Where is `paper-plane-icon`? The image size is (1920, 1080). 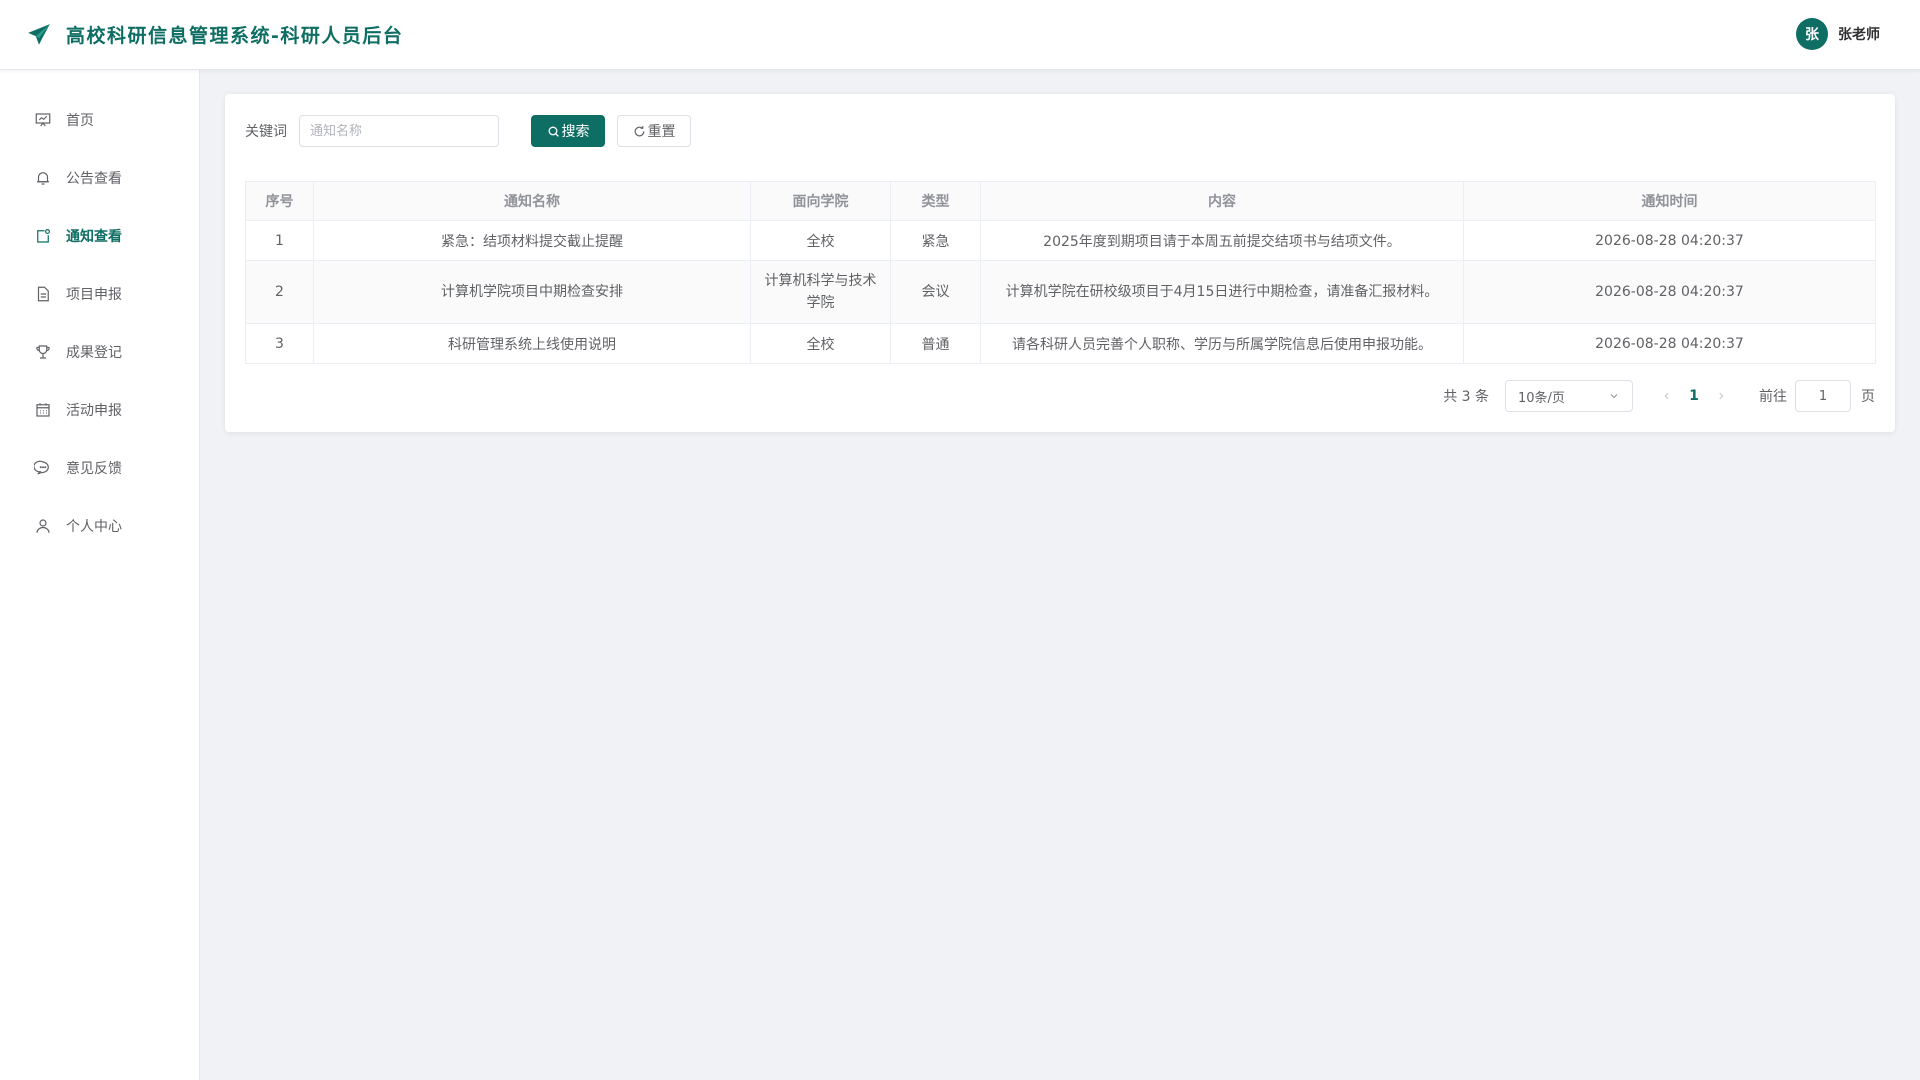 paper-plane-icon is located at coordinates (39, 34).